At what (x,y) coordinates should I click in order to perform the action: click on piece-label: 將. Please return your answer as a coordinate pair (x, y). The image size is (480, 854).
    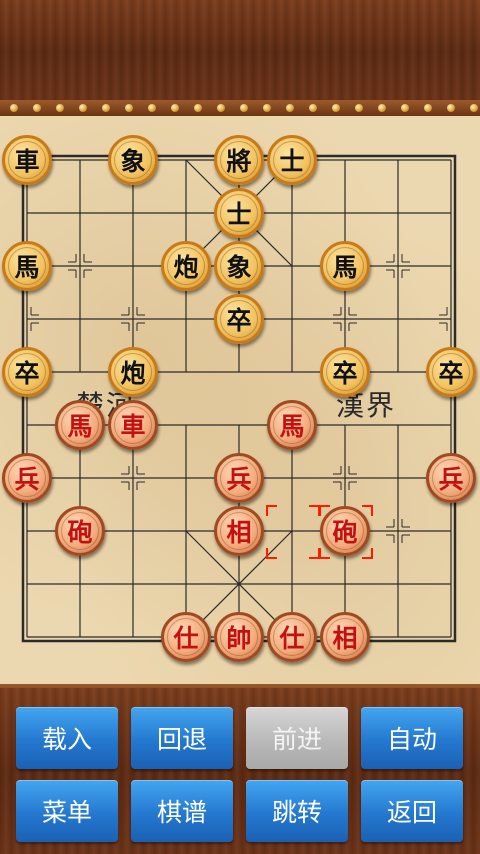
    Looking at the image, I should click on (239, 160).